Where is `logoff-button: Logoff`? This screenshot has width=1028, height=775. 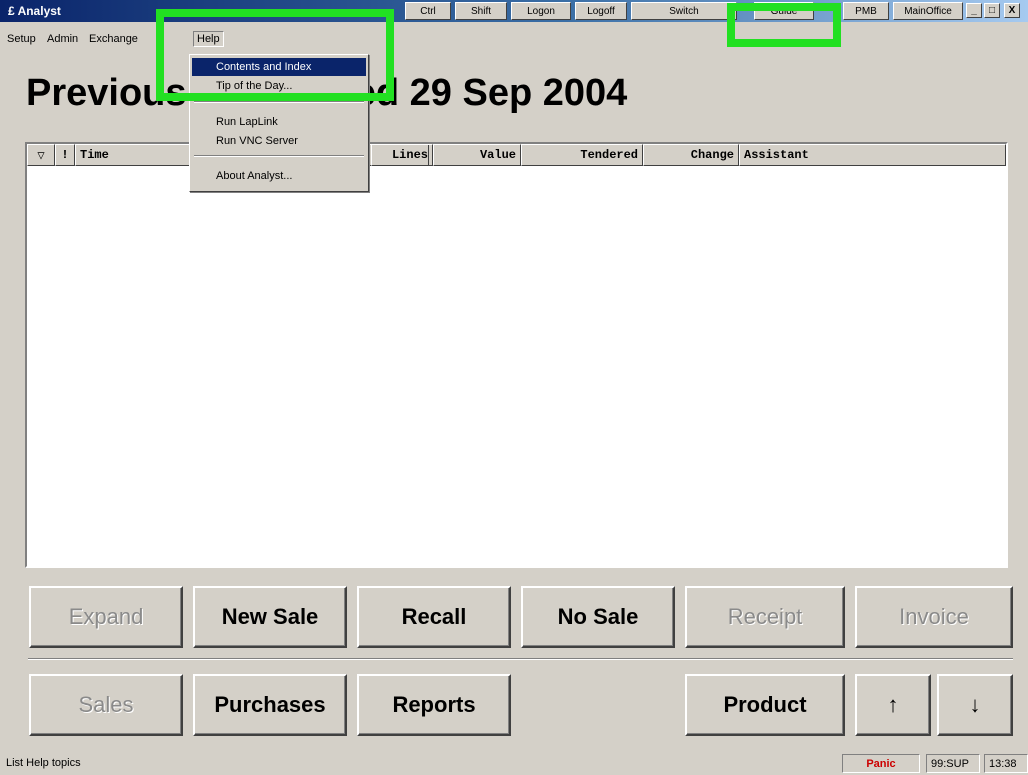
logoff-button: Logoff is located at coordinates (601, 11).